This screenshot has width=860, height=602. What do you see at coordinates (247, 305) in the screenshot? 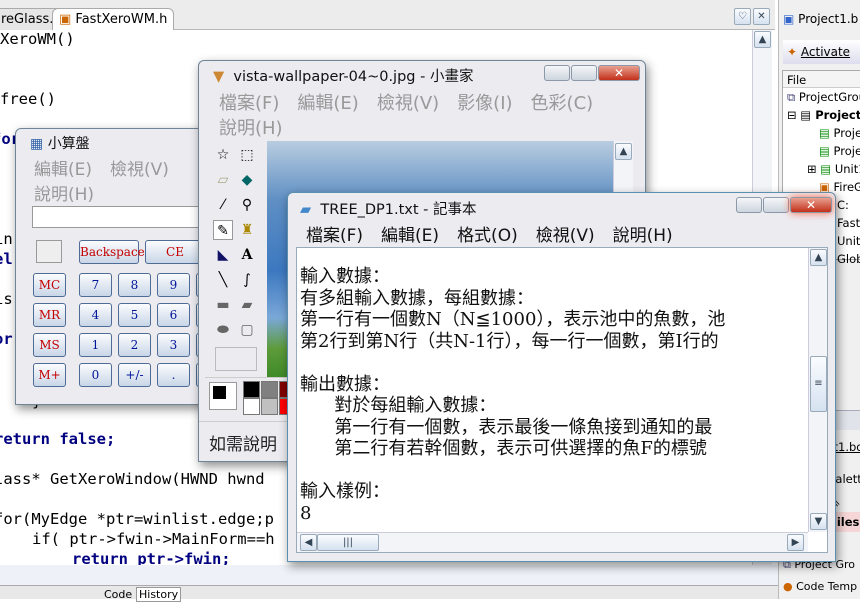
I see `polygon-icon: ▰` at bounding box center [247, 305].